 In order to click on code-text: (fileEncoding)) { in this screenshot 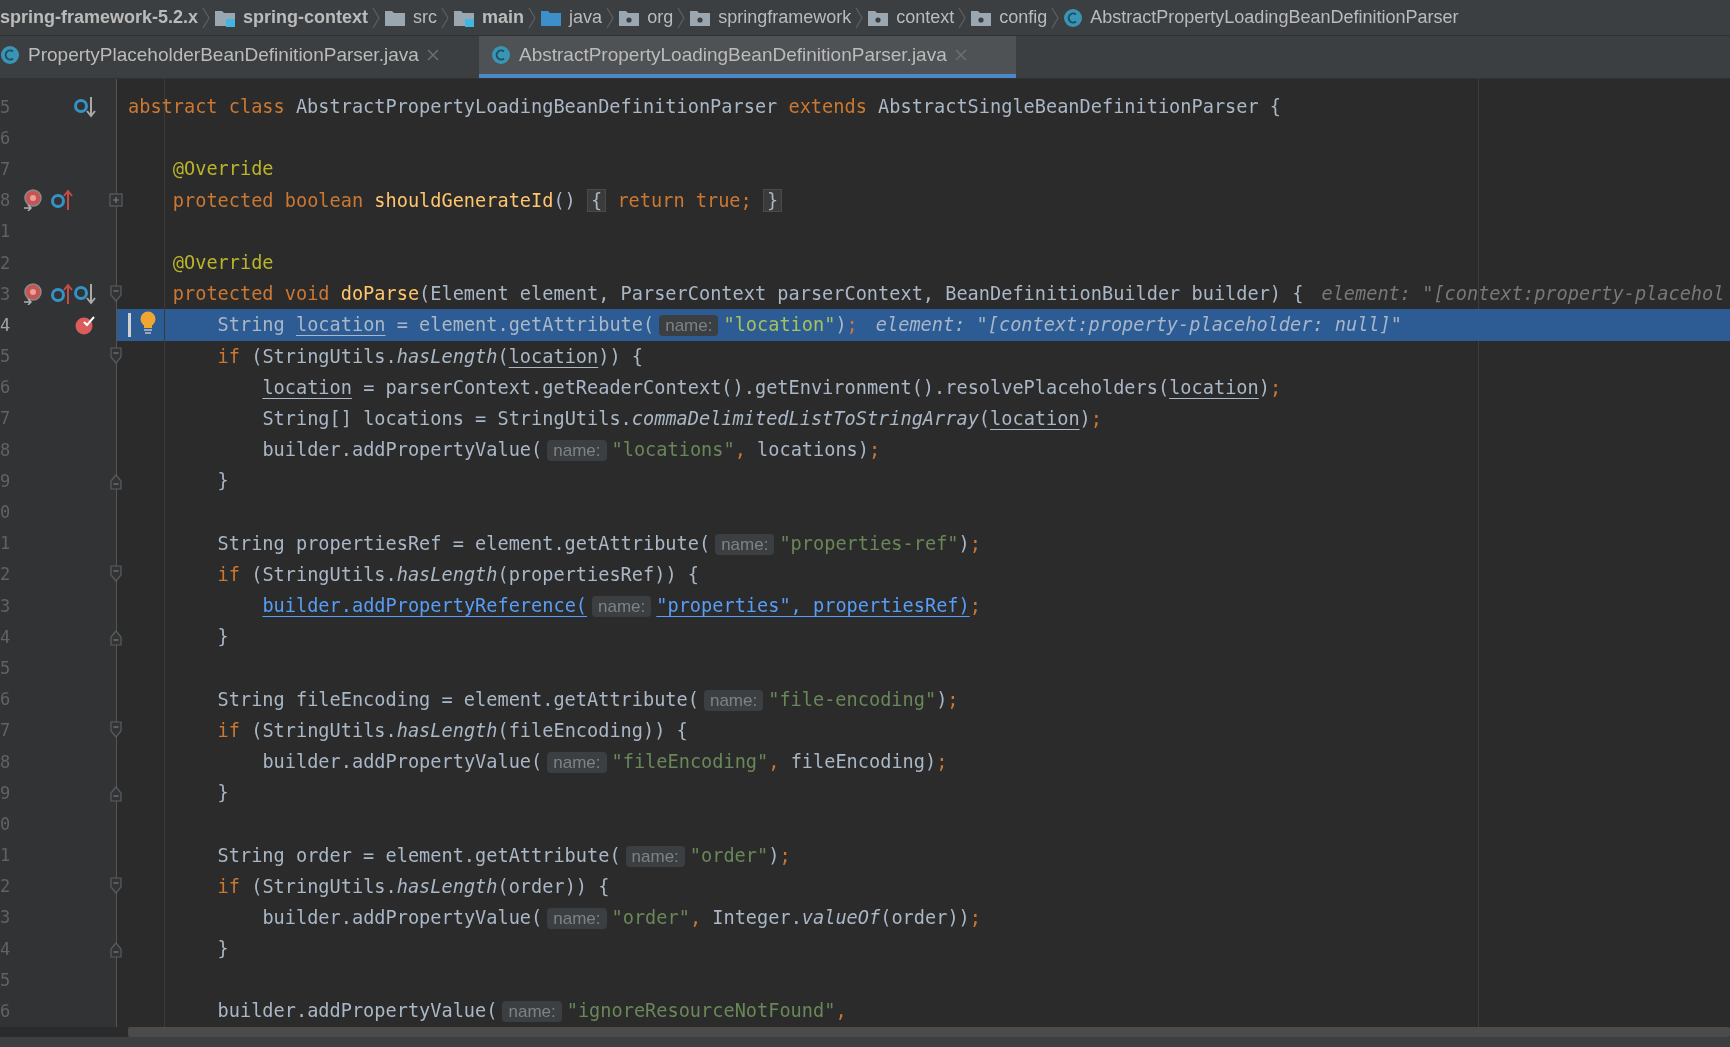, I will do `click(592, 730)`.